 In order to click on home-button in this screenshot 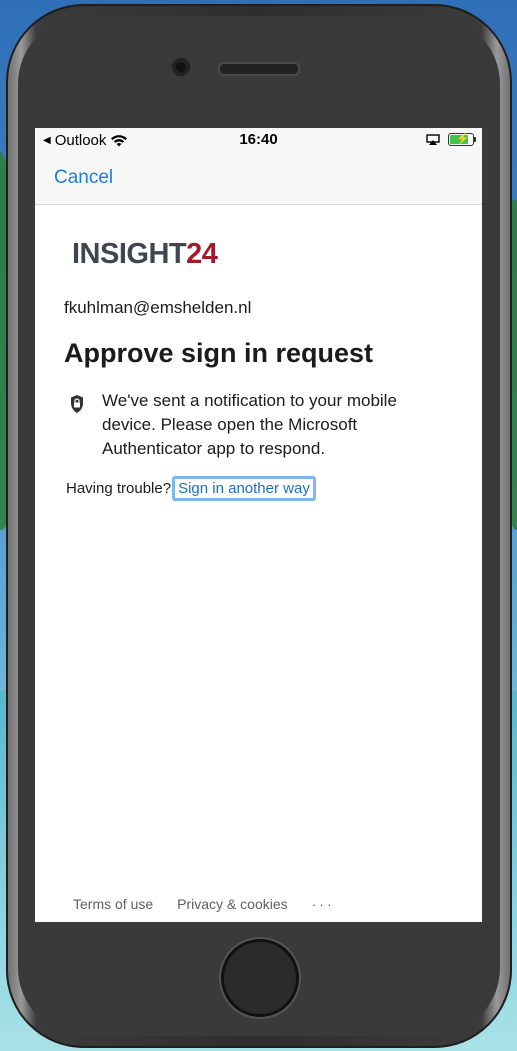, I will do `click(260, 978)`.